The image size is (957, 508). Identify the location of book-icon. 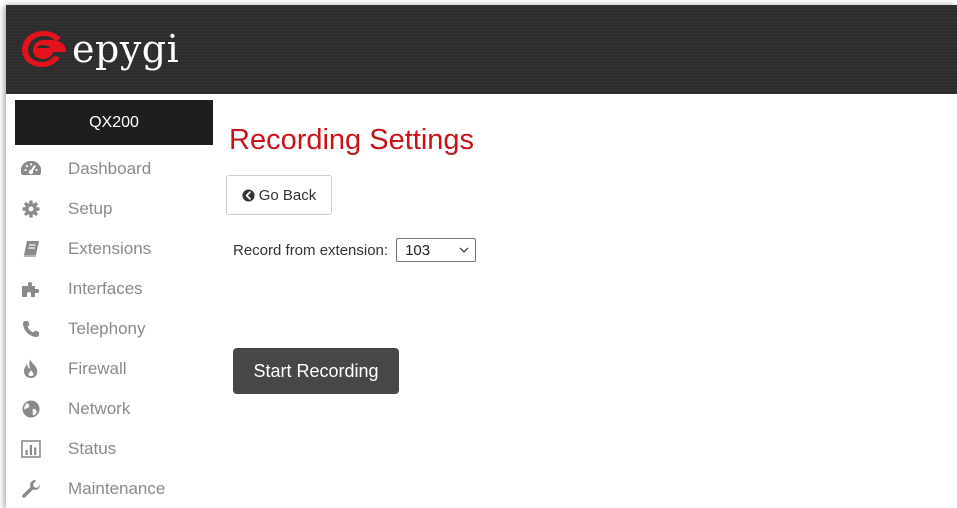
(31, 249).